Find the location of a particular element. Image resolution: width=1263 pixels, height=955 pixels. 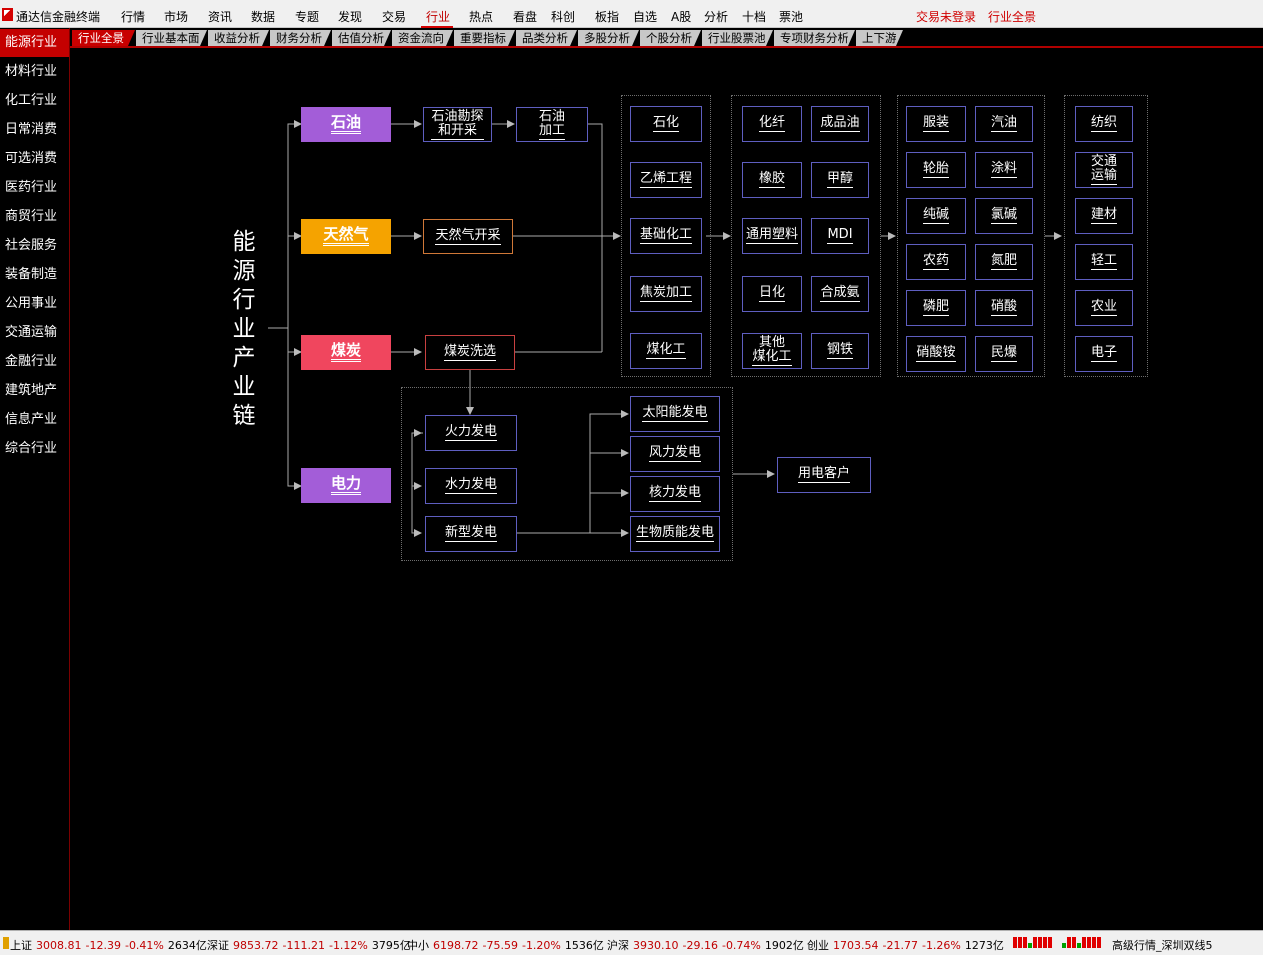

power-new-2: 核力发电 is located at coordinates (675, 494).